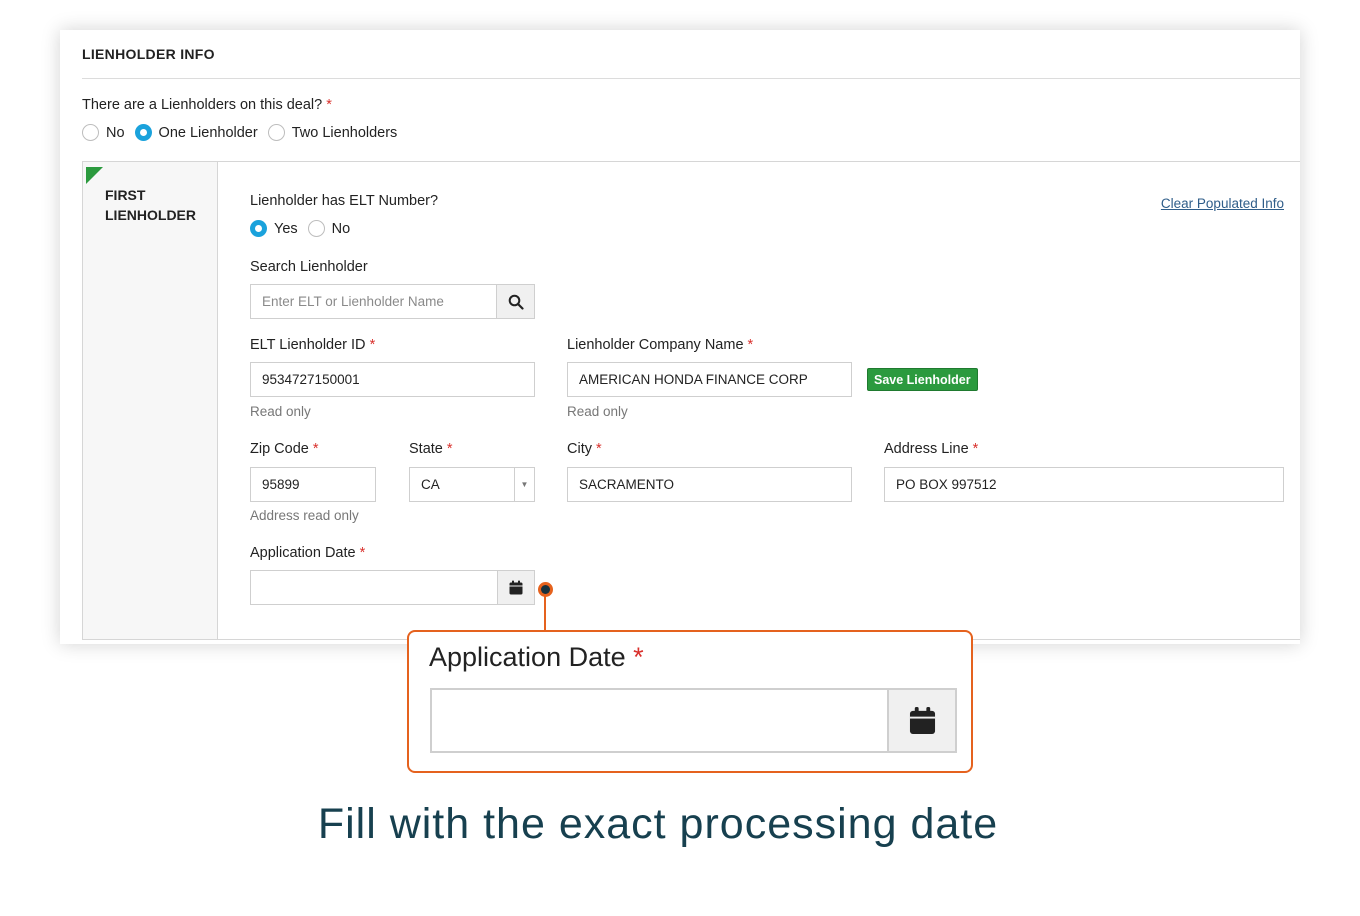 This screenshot has width=1360, height=916. I want to click on company-name-label: Lienholder Company Name *, so click(660, 345).